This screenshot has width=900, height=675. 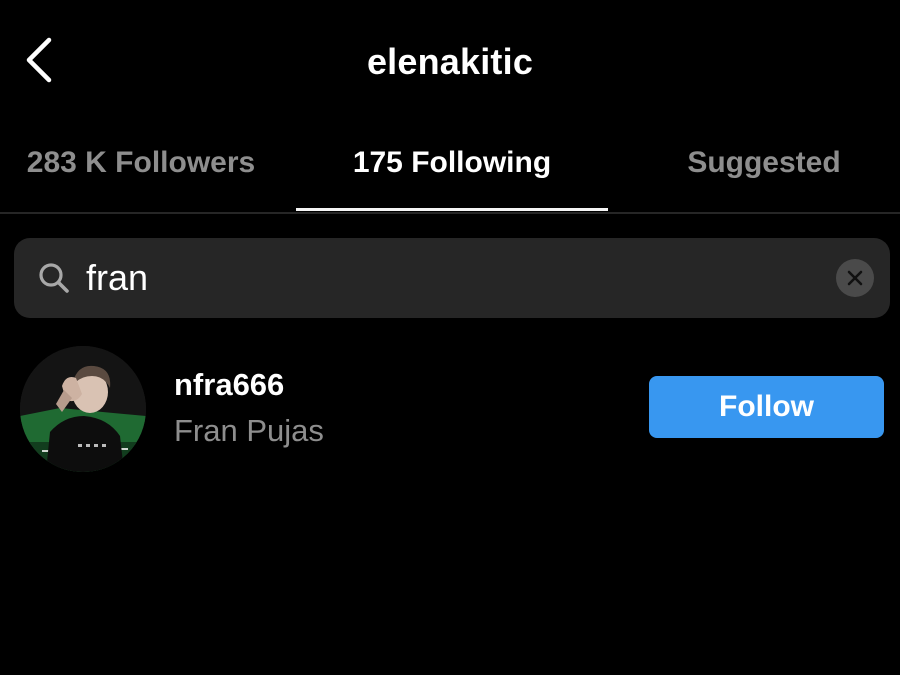 I want to click on tab-following: 175 Following, so click(x=452, y=163).